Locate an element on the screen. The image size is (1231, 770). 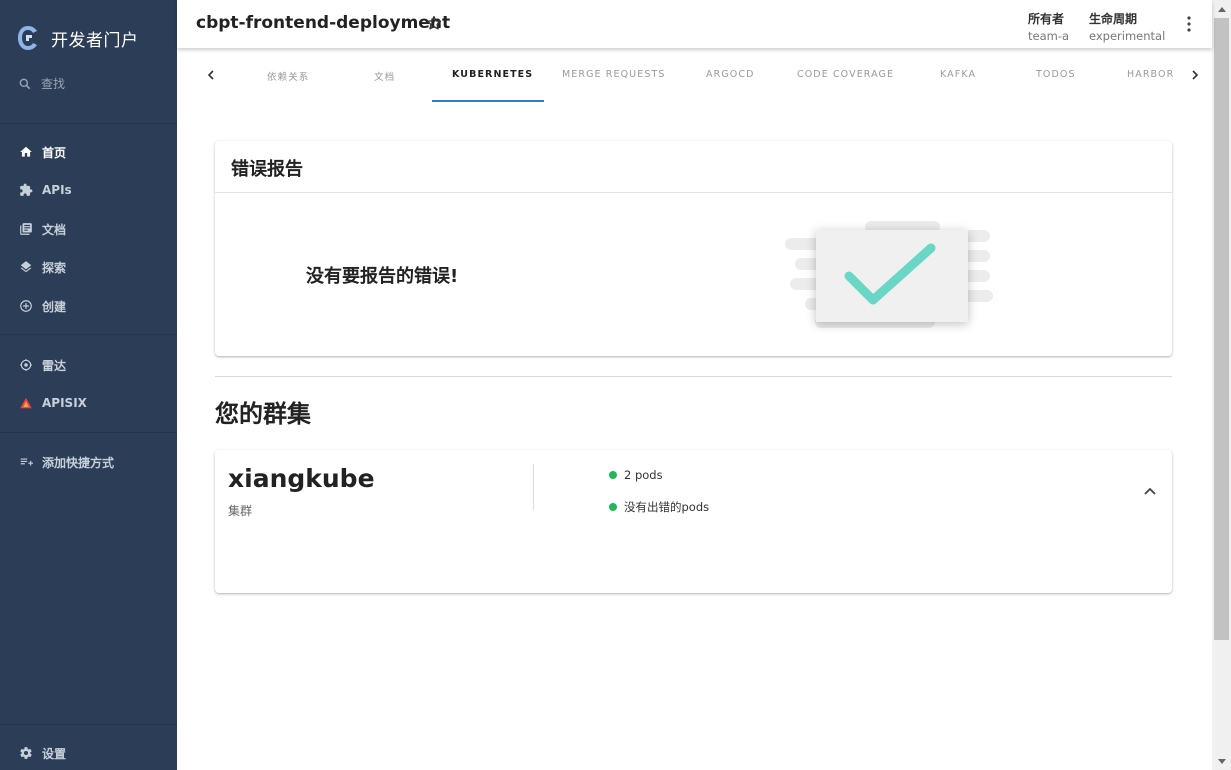
section-divider is located at coordinates (693, 376).